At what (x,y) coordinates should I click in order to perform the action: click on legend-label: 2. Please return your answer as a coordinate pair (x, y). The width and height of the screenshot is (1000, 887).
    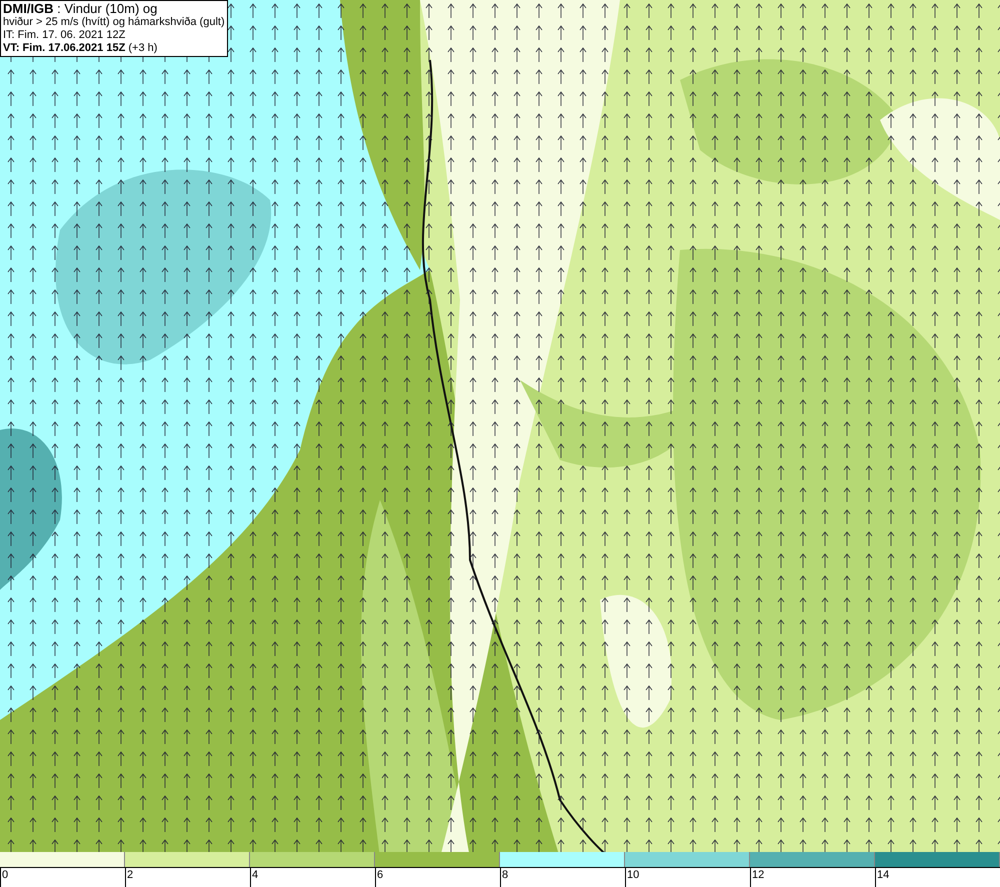
    Looking at the image, I should click on (130, 875).